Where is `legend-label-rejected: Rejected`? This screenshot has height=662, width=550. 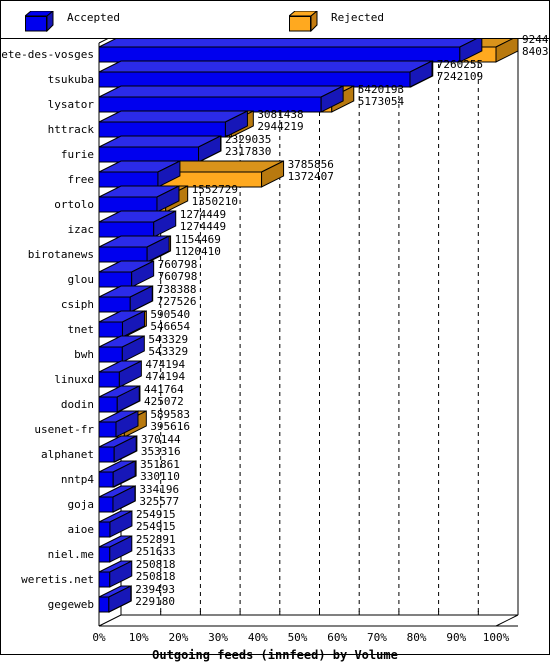 legend-label-rejected: Rejected is located at coordinates (357, 17).